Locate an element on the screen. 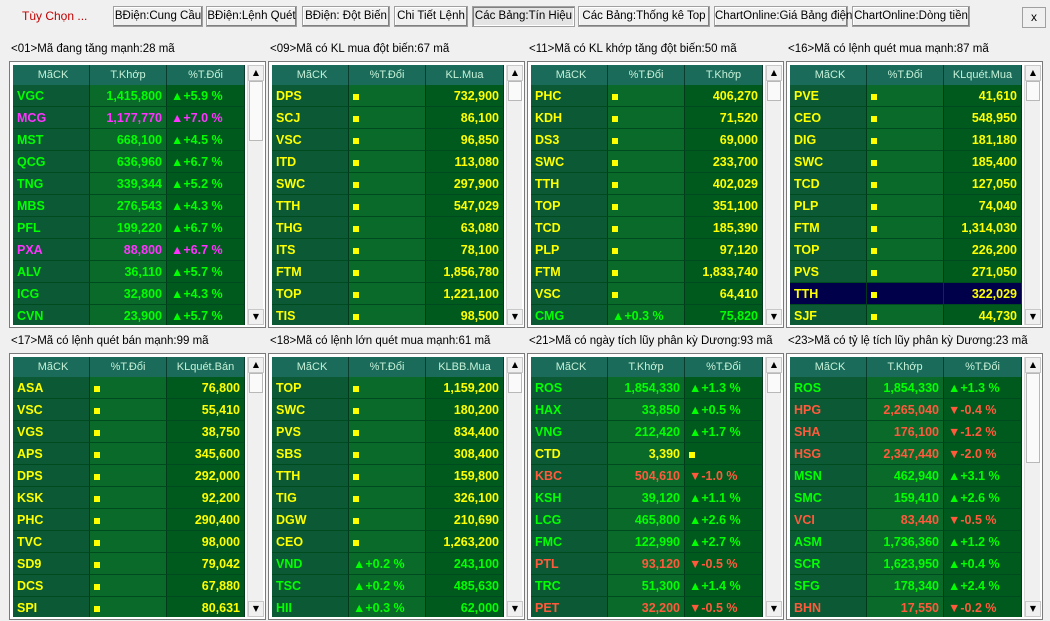 This screenshot has width=1050, height=621. table-row: FTM 1,856,780 is located at coordinates (388, 272).